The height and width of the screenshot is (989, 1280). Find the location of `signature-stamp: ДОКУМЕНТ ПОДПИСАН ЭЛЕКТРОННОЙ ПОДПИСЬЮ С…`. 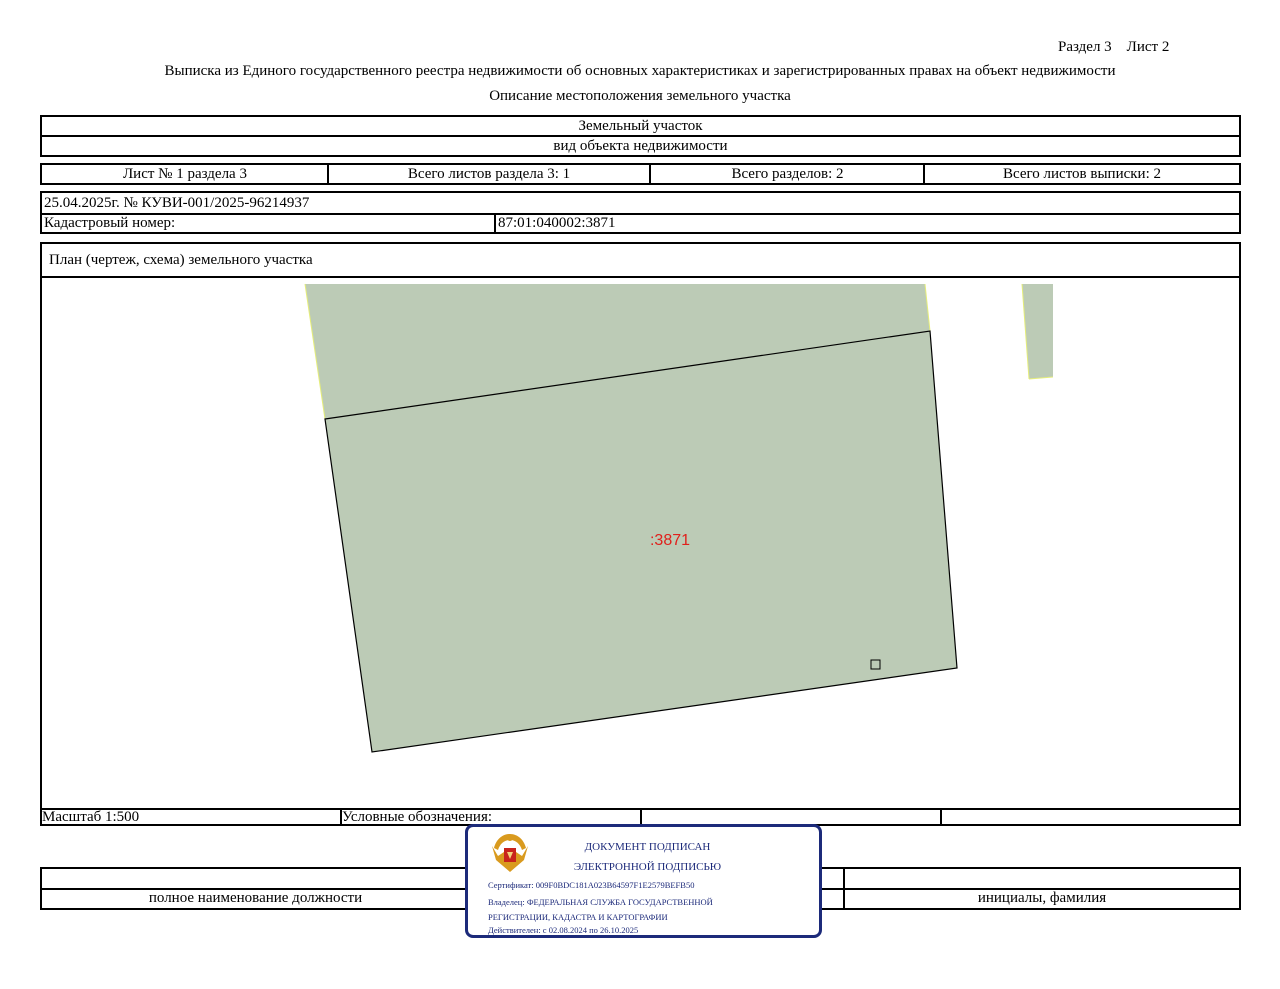

signature-stamp: ДОКУМЕНТ ПОДПИСАН ЭЛЕКТРОННОЙ ПОДПИСЬЮ С… is located at coordinates (643, 881).